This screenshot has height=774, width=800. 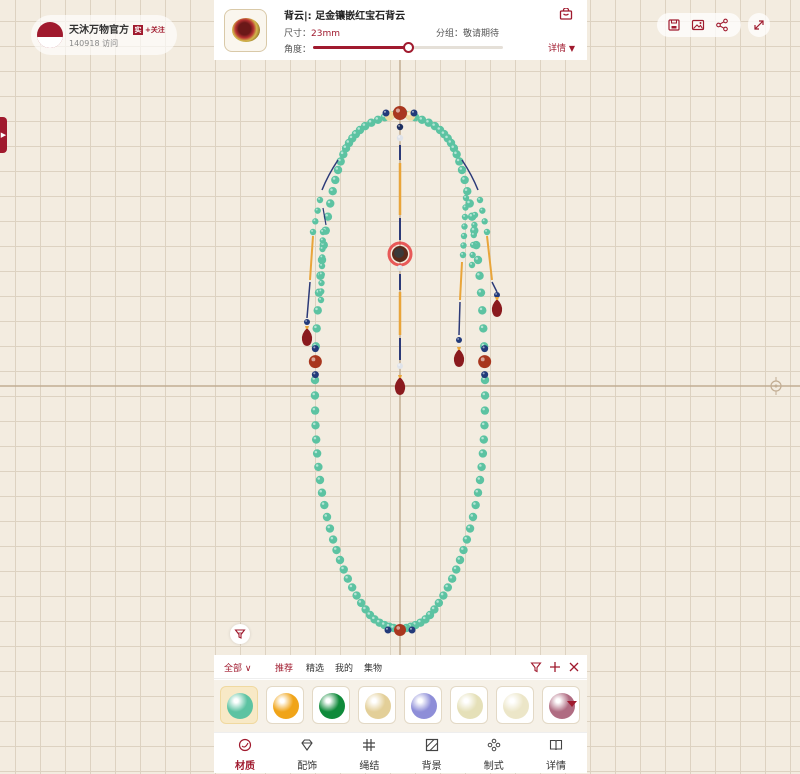 I want to click on swatch-jade-green, so click(x=239, y=705).